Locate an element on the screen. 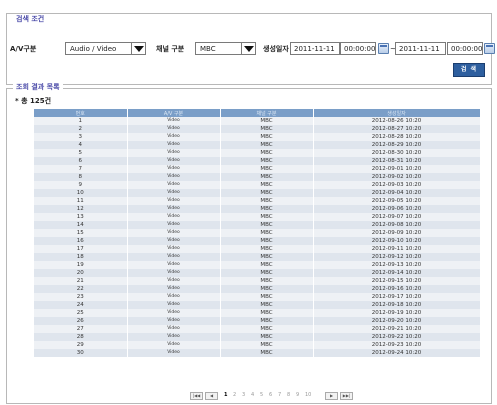 This screenshot has height=405, width=497. page-number-link: 1 is located at coordinates (225, 395).